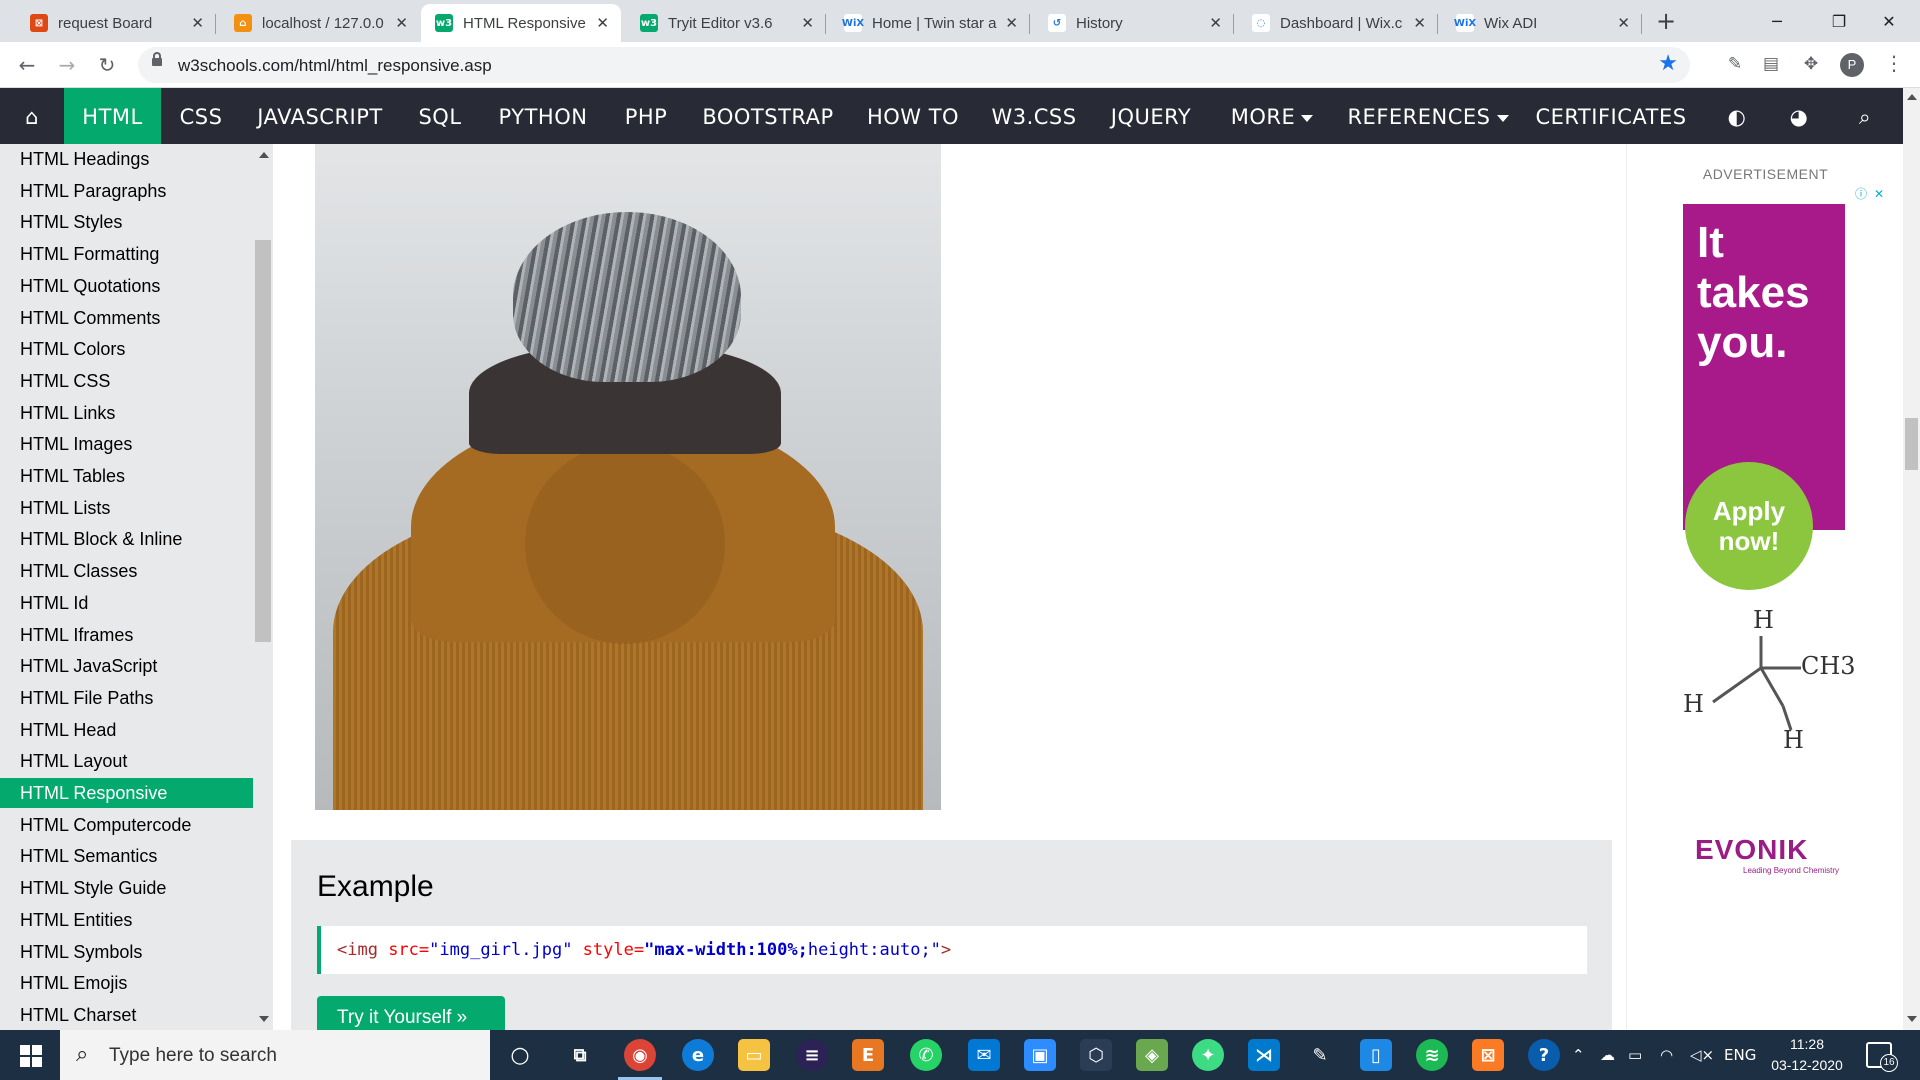 This screenshot has width=1920, height=1080. What do you see at coordinates (1428, 116) in the screenshot?
I see `topnav-references: REFERENCES` at bounding box center [1428, 116].